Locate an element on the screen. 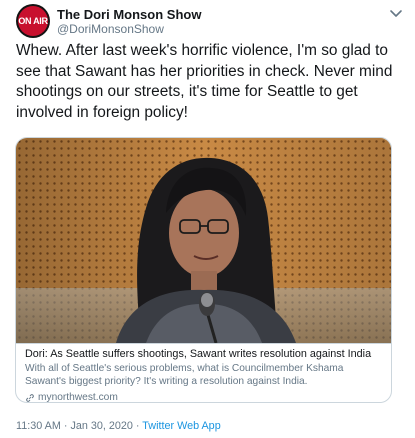  tweet-date: Jan 30, 2020 is located at coordinates (101, 426).